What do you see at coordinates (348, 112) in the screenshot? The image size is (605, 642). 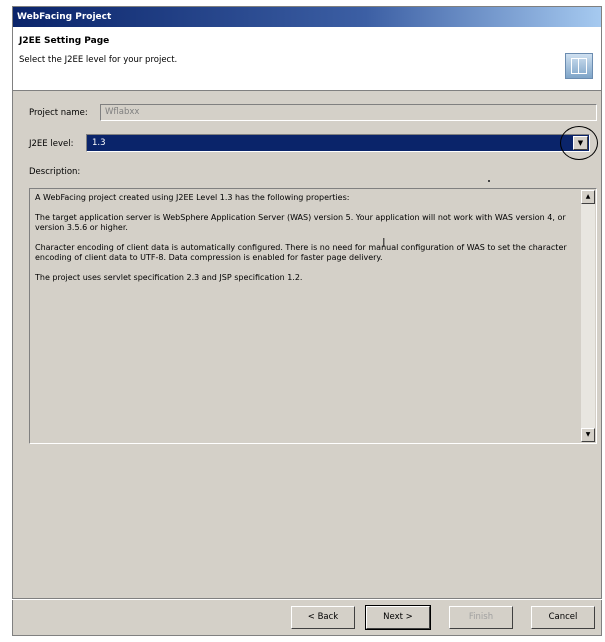 I see `project-name-field: Wflabxx` at bounding box center [348, 112].